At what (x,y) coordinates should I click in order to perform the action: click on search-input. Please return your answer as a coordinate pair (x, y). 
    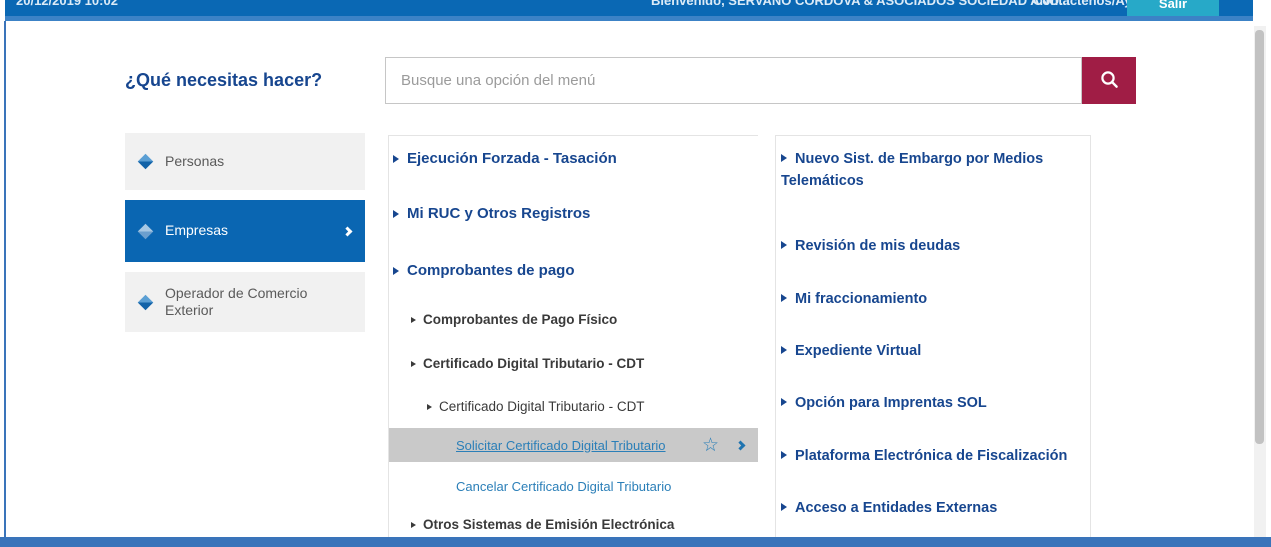
    Looking at the image, I should click on (733, 80).